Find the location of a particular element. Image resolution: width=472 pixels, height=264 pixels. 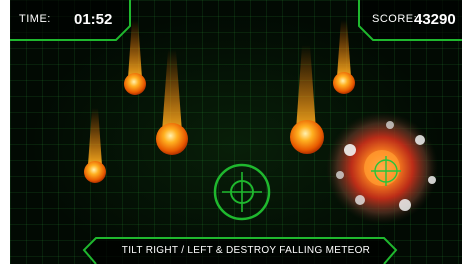

explosion is located at coordinates (382, 168).